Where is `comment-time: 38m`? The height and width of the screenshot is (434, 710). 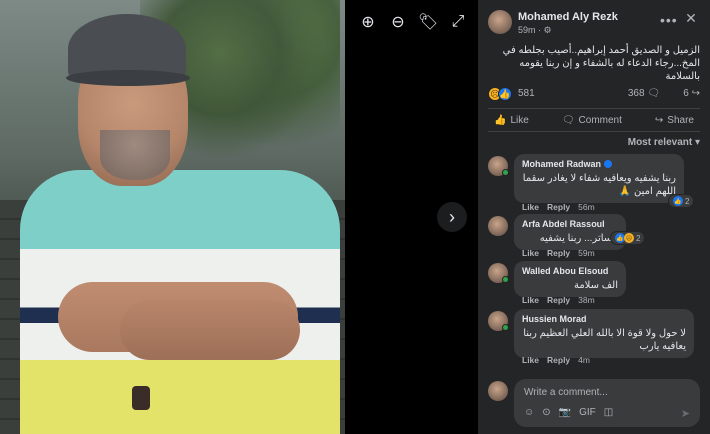
comment-time: 38m is located at coordinates (586, 300).